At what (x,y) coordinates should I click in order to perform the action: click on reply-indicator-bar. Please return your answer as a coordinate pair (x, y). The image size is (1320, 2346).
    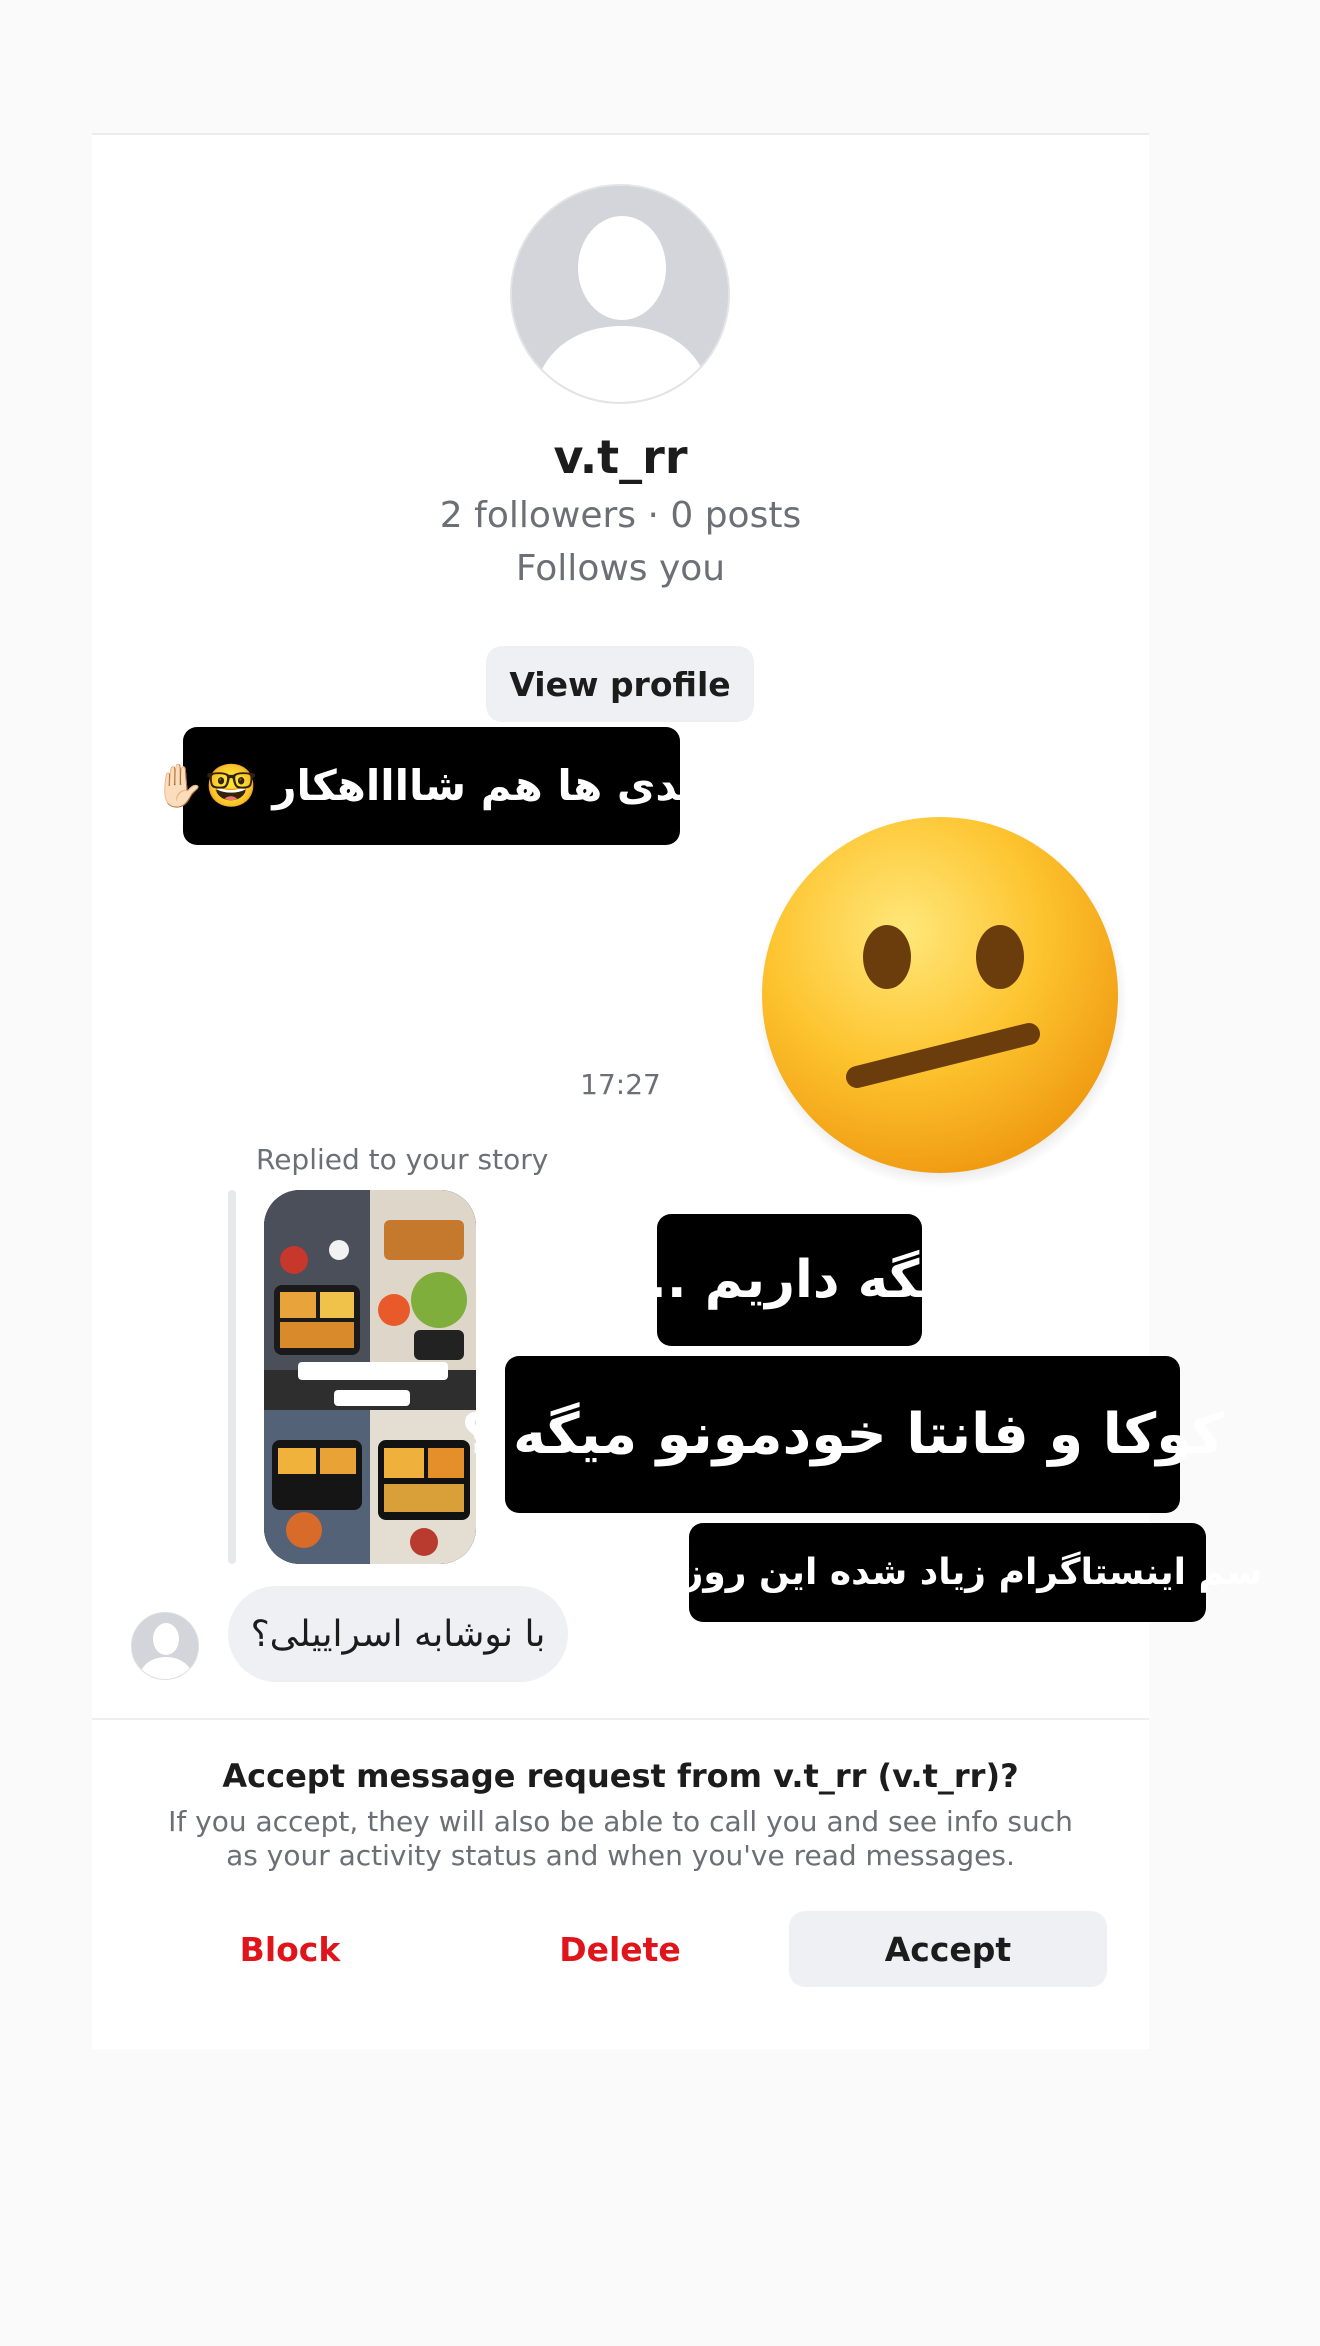
    Looking at the image, I should click on (232, 1377).